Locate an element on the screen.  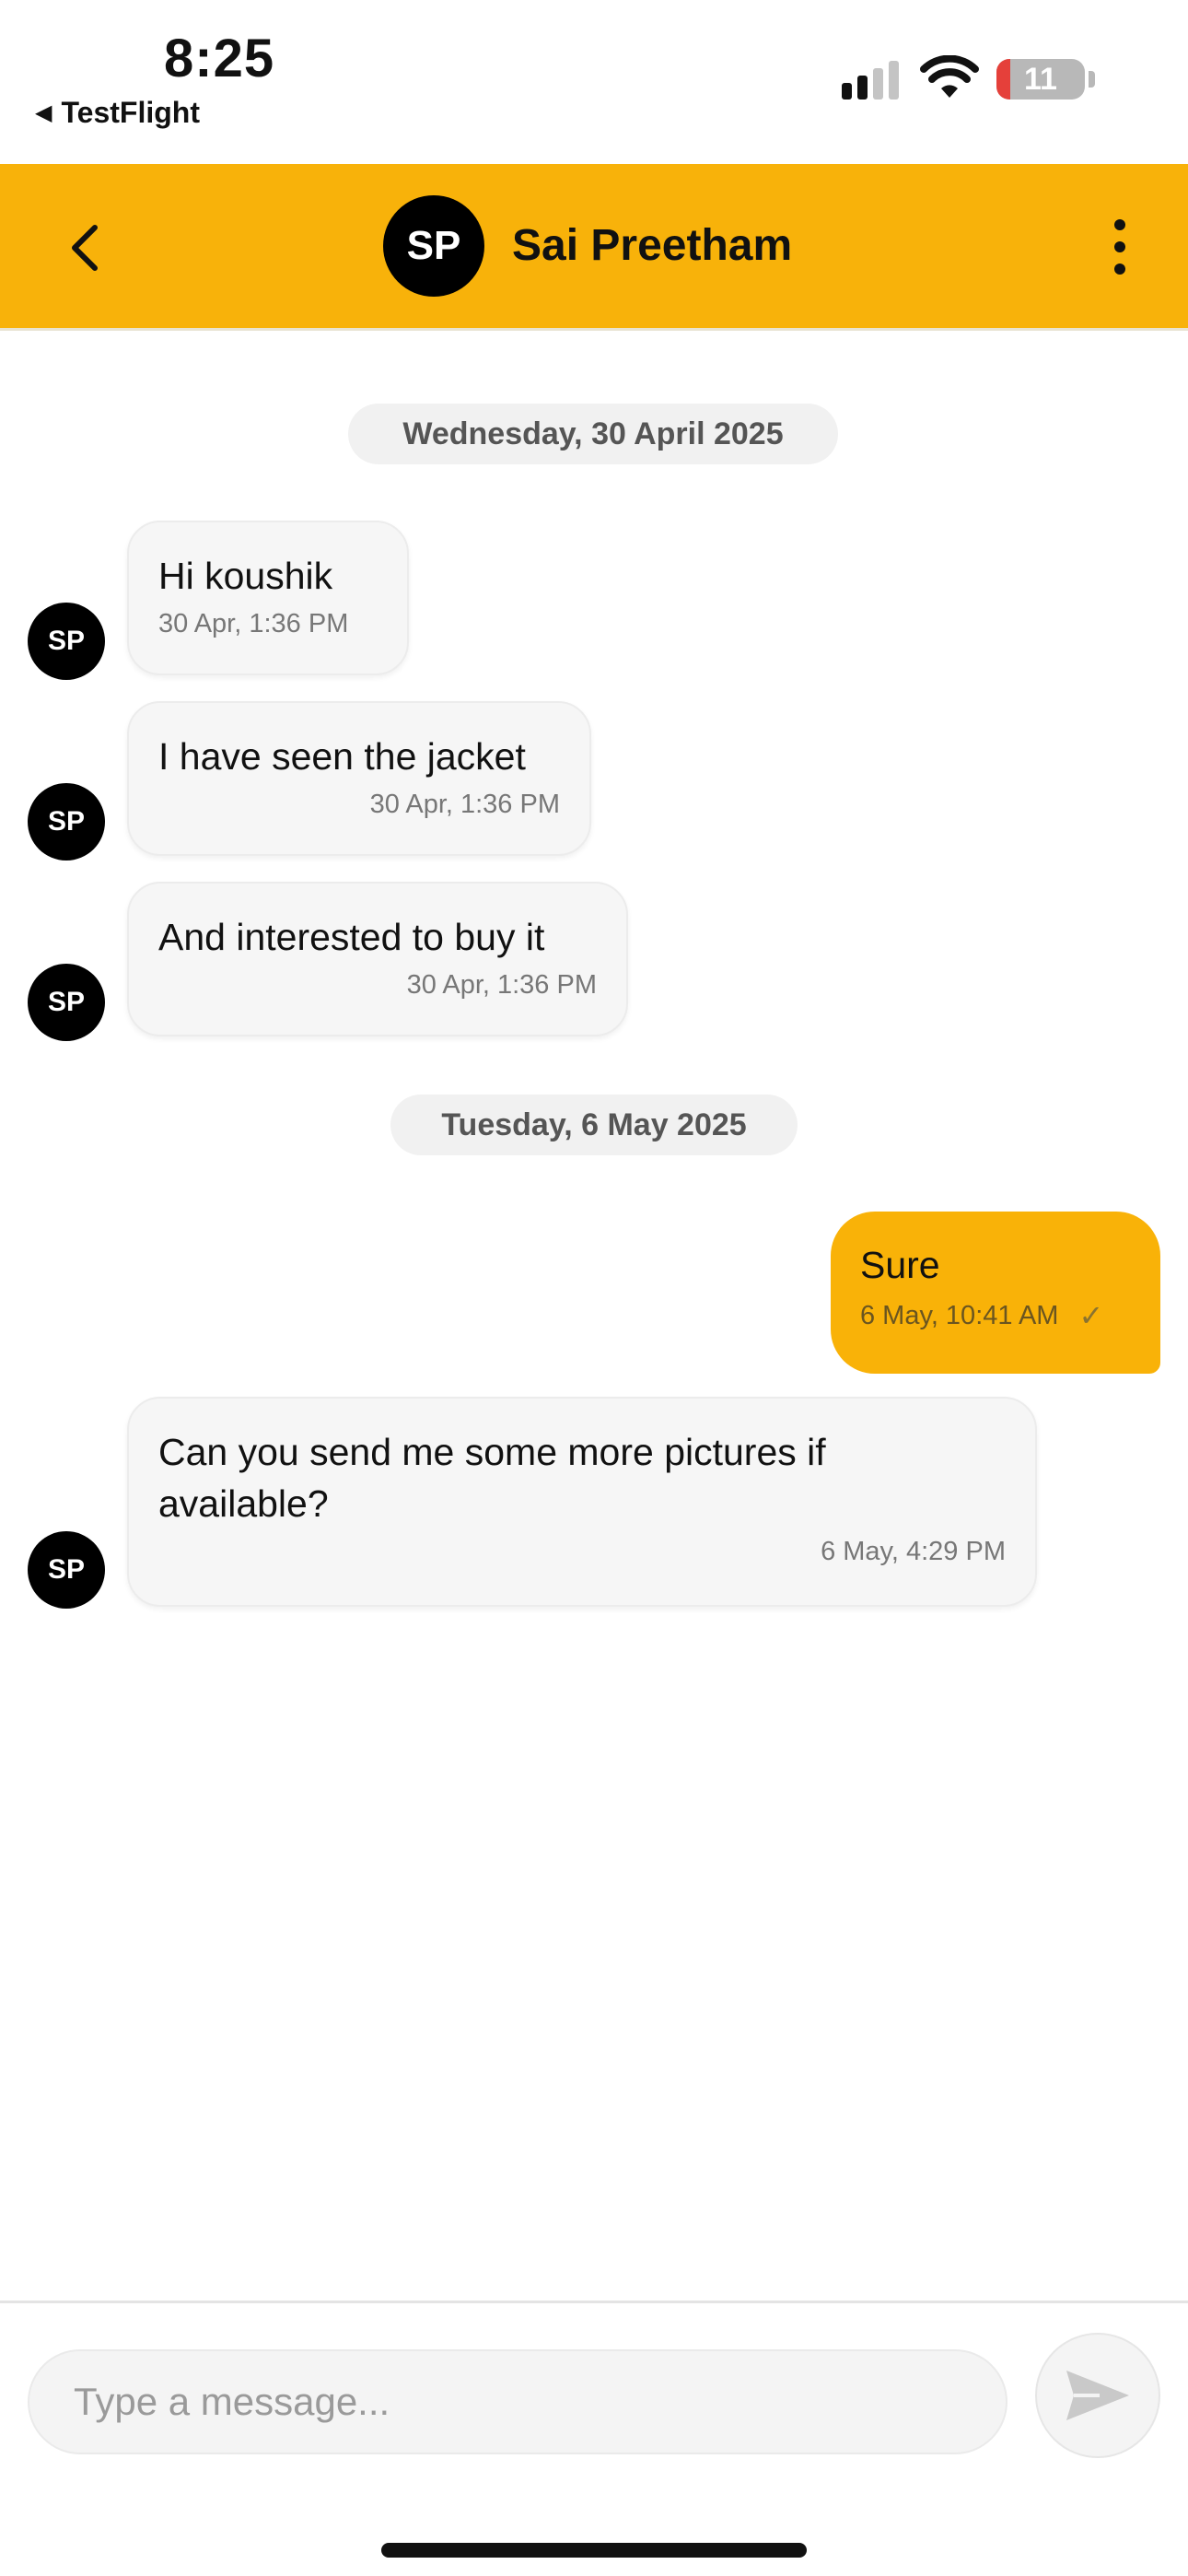
message-bubble-incoming: I have seen the jacket 30 Apr, 1:36 PM is located at coordinates (359, 778).